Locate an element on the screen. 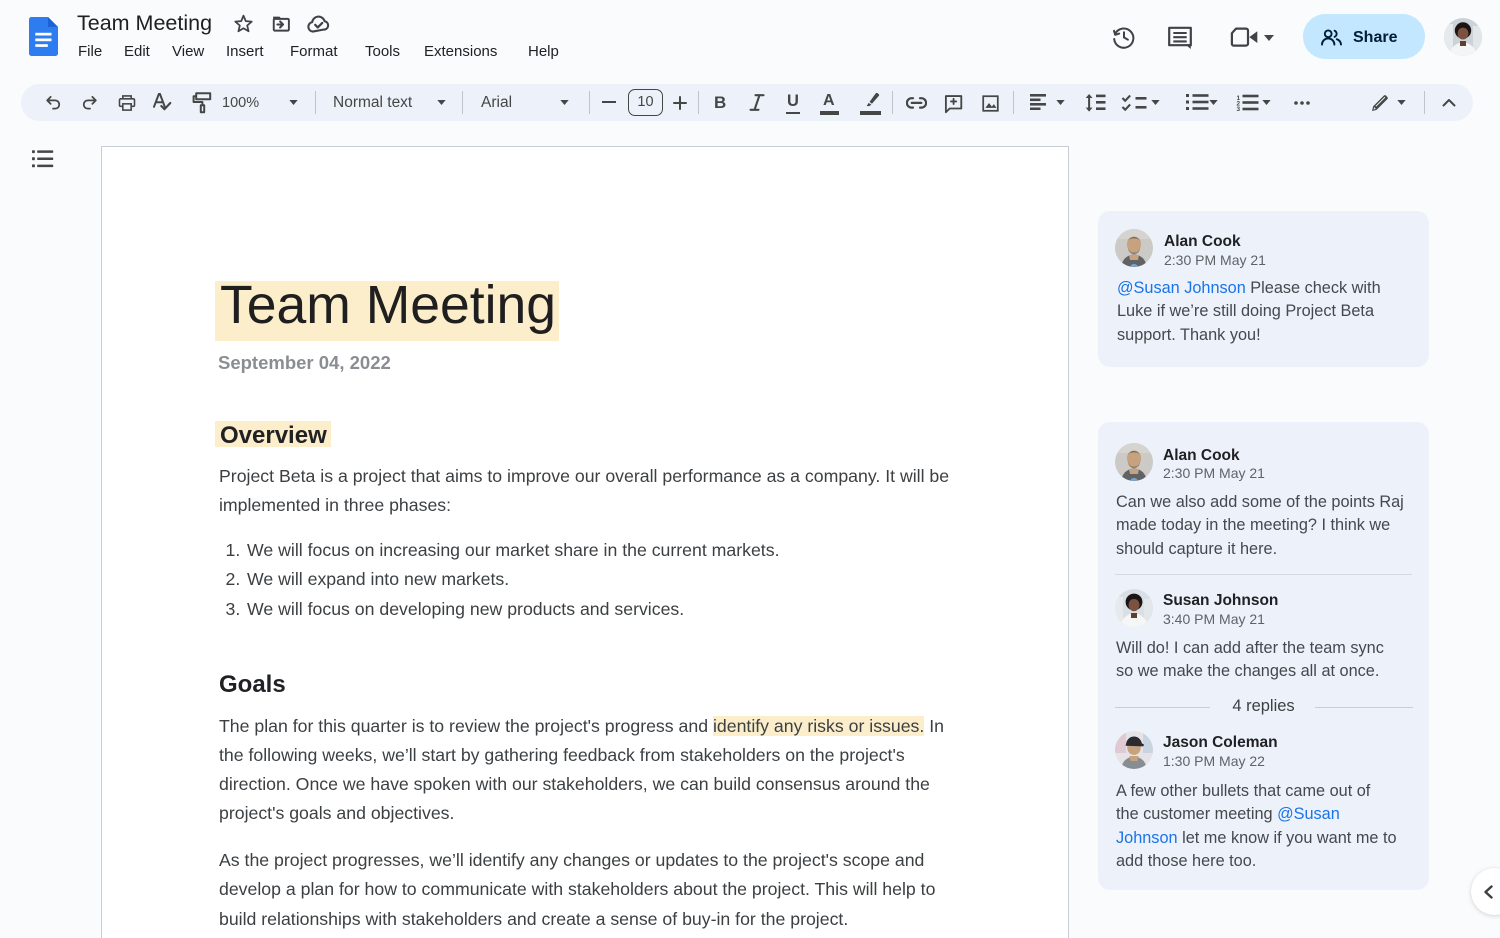  svg-text: 3 is located at coordinates (1239, 108).